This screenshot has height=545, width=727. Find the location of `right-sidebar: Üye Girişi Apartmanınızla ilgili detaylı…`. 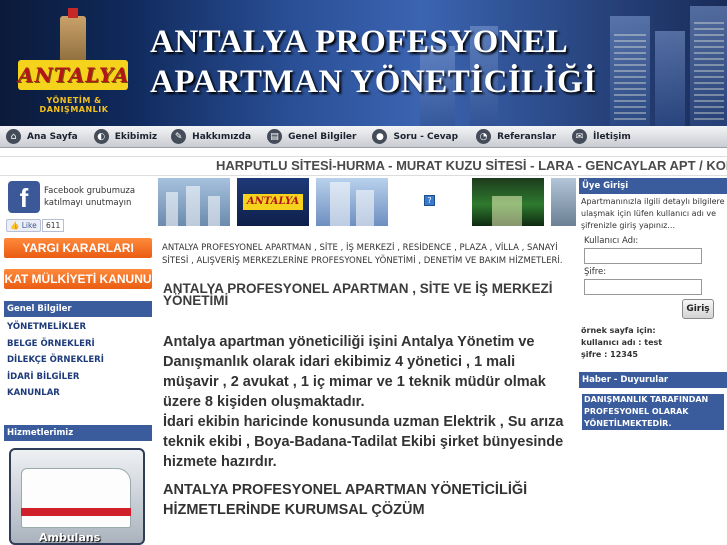

right-sidebar: Üye Girişi Apartmanınızla ilgili detaylı… is located at coordinates (652, 361).